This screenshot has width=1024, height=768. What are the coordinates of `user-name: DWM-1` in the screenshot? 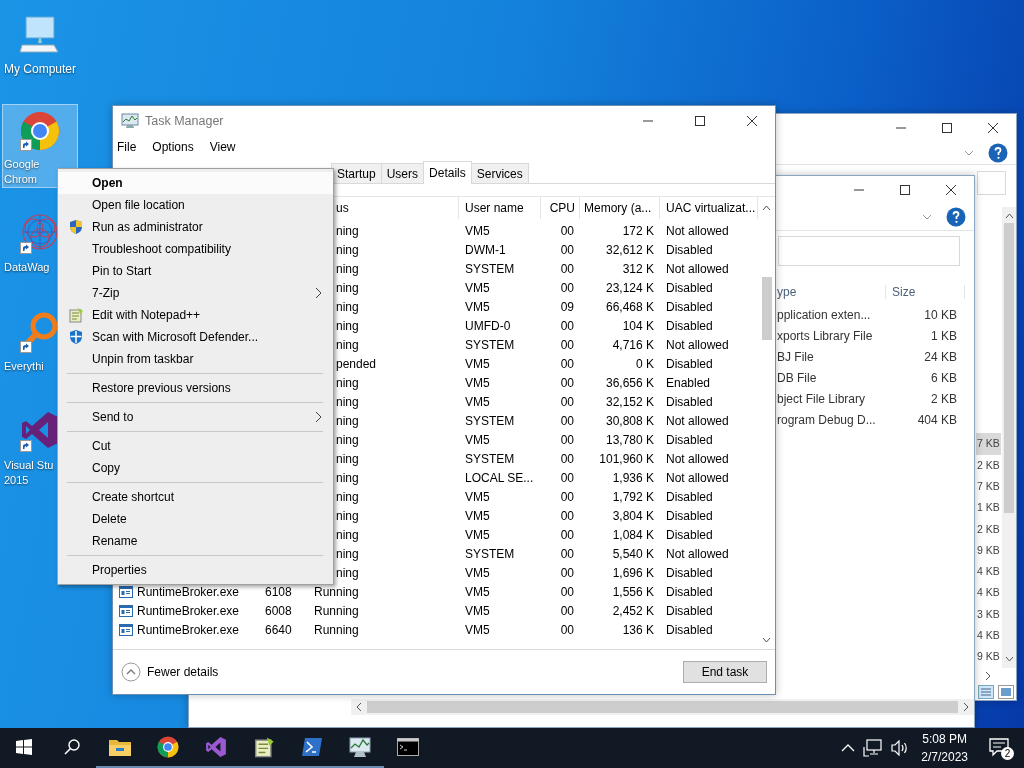 It's located at (485, 249).